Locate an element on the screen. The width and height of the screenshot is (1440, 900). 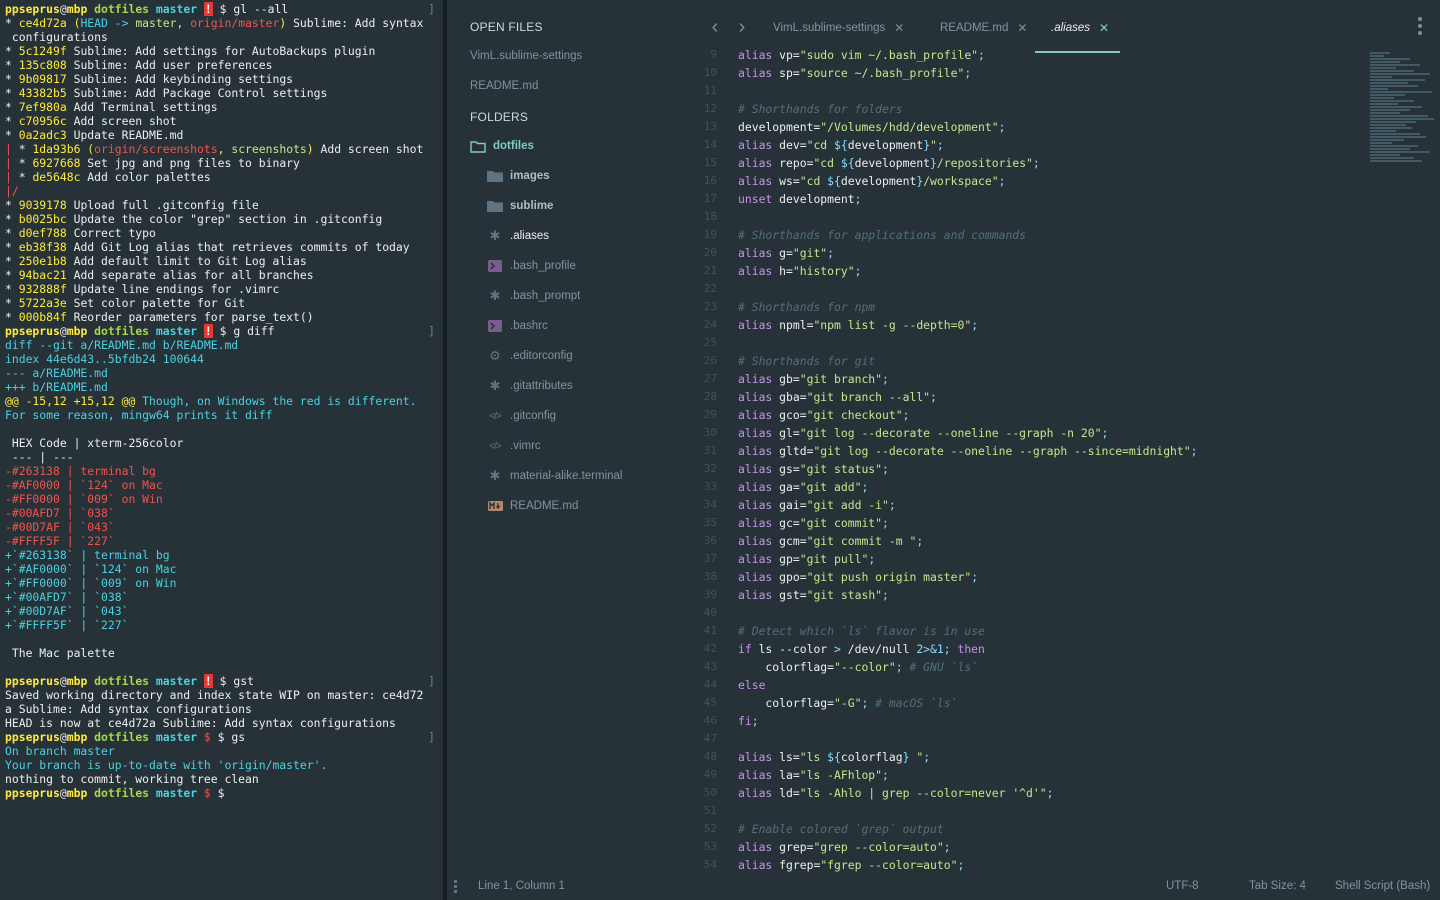
line-number: 35 is located at coordinates (710, 522).